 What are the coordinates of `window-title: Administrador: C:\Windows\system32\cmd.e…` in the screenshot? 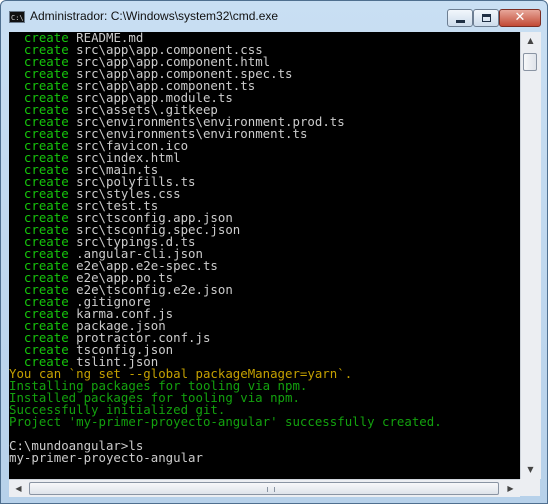 It's located at (154, 16).